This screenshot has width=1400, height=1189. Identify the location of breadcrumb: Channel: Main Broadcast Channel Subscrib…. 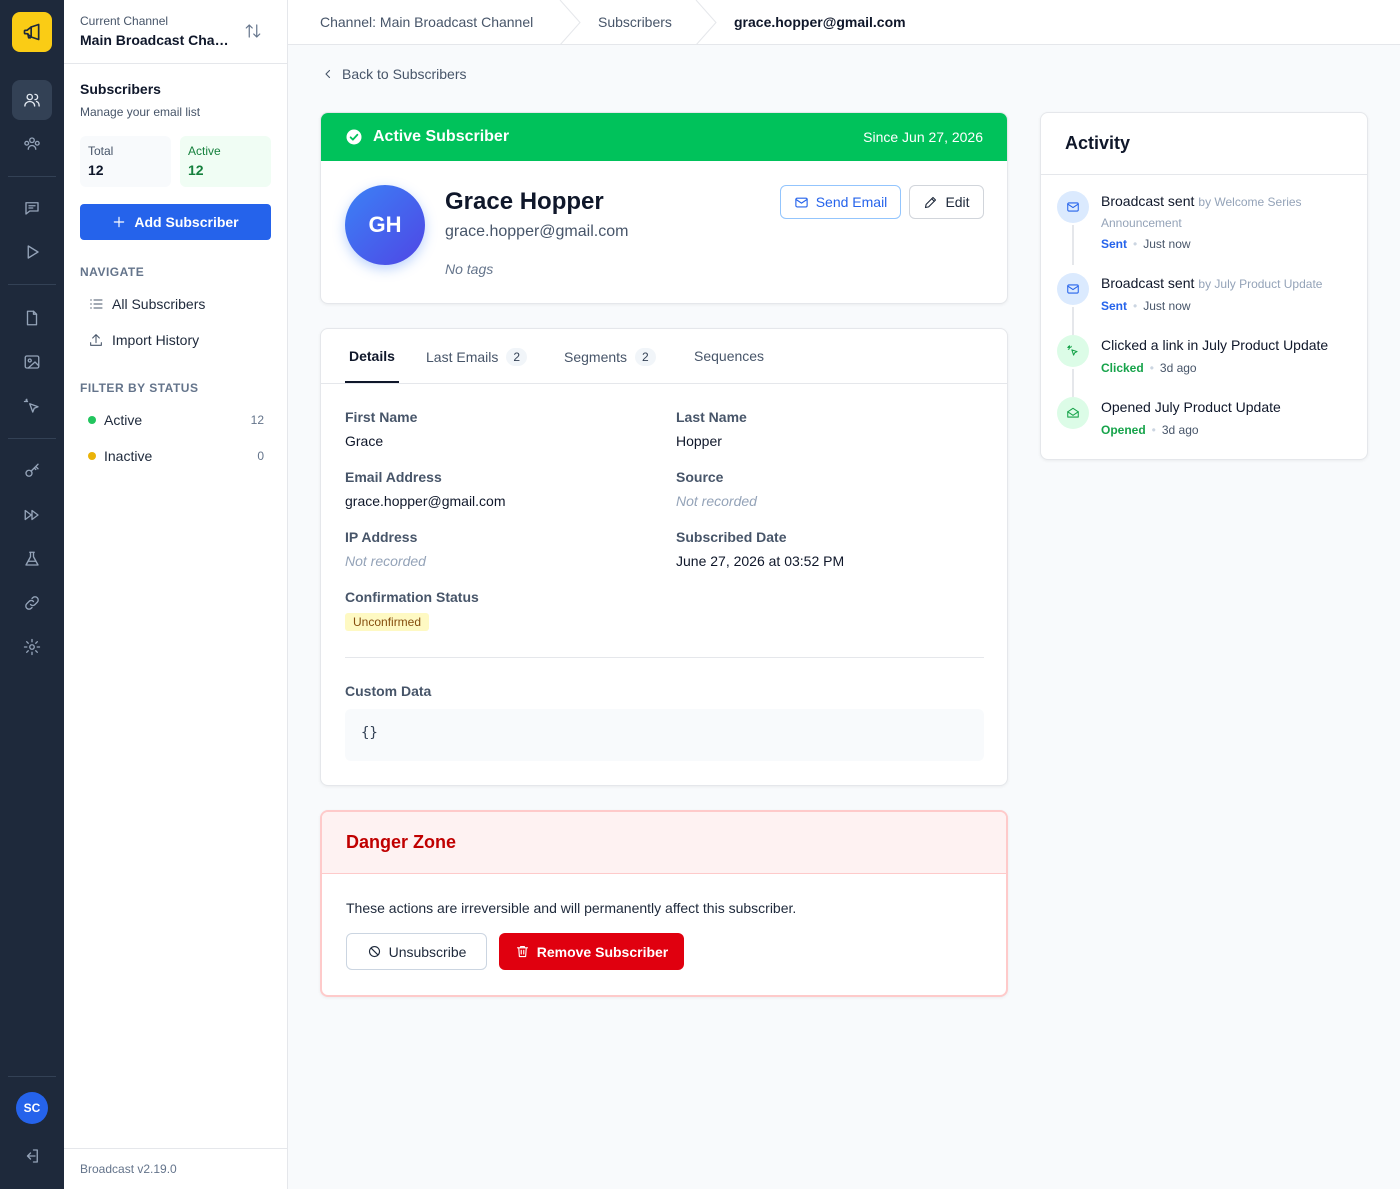
(844, 22).